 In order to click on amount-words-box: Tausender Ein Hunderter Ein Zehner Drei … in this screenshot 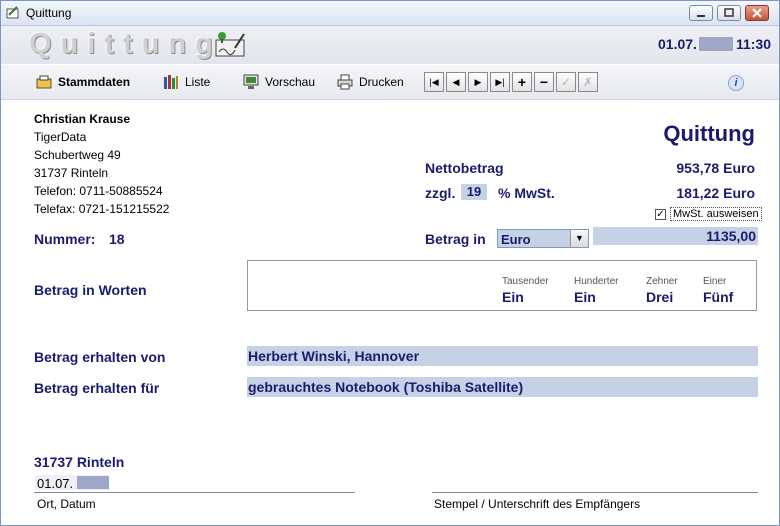, I will do `click(502, 285)`.